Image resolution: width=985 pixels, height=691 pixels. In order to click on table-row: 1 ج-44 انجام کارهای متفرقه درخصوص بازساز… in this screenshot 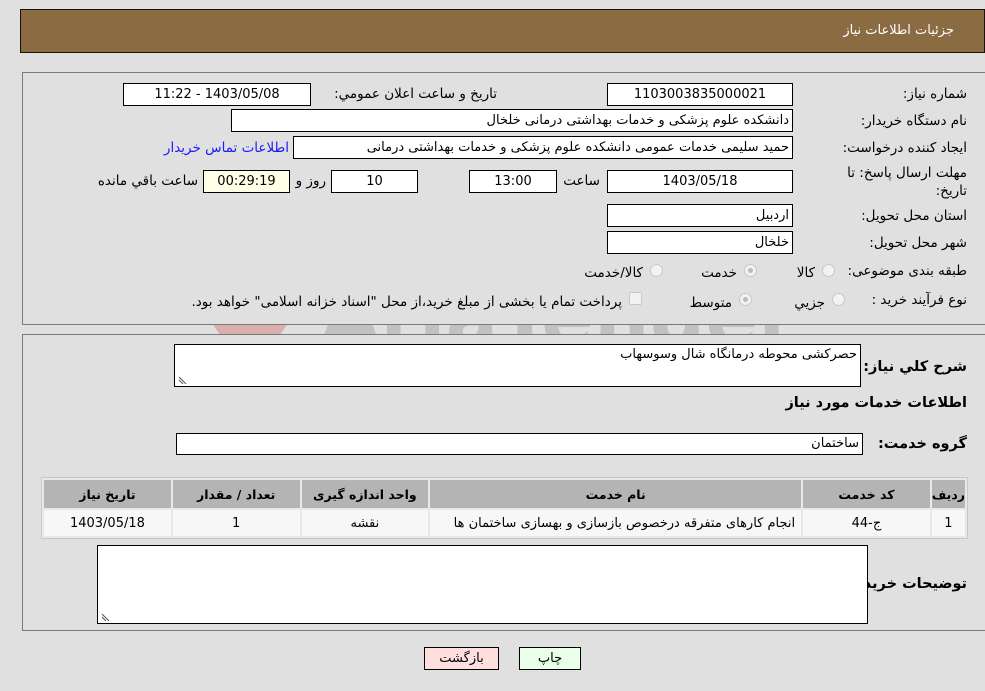, I will do `click(504, 523)`.